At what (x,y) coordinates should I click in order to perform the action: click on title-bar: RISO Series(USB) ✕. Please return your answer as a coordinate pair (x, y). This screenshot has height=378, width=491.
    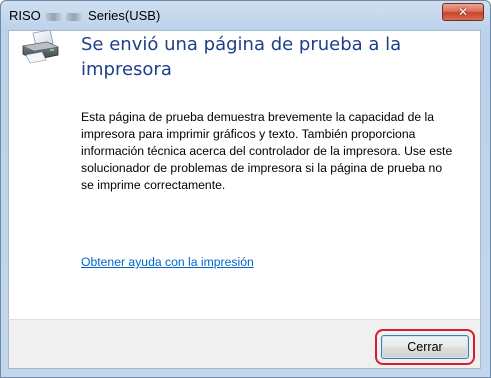
    Looking at the image, I should click on (245, 16).